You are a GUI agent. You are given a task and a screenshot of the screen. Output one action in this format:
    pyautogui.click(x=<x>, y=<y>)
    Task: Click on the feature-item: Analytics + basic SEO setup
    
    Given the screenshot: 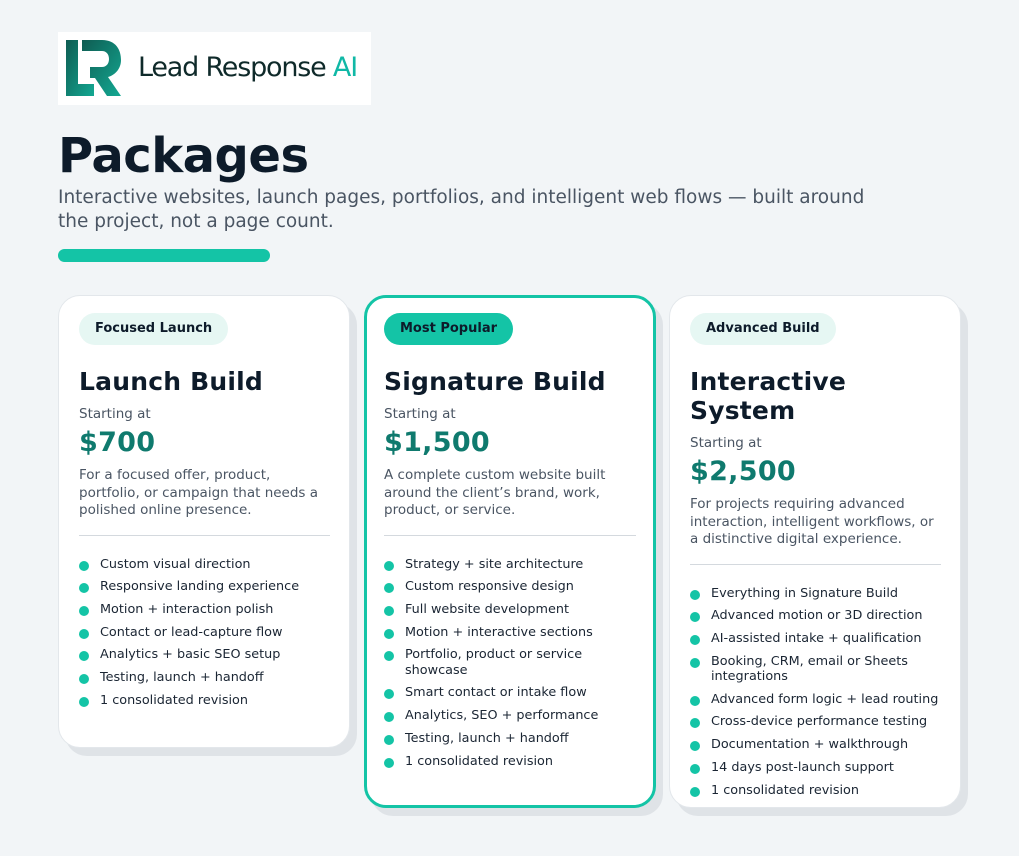 What is the action you would take?
    pyautogui.click(x=204, y=655)
    